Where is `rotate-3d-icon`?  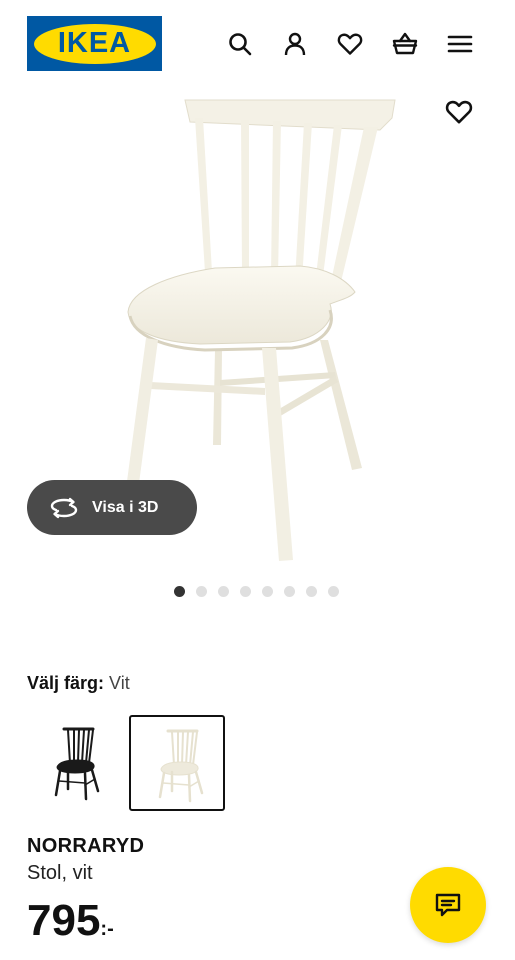 rotate-3d-icon is located at coordinates (64, 507).